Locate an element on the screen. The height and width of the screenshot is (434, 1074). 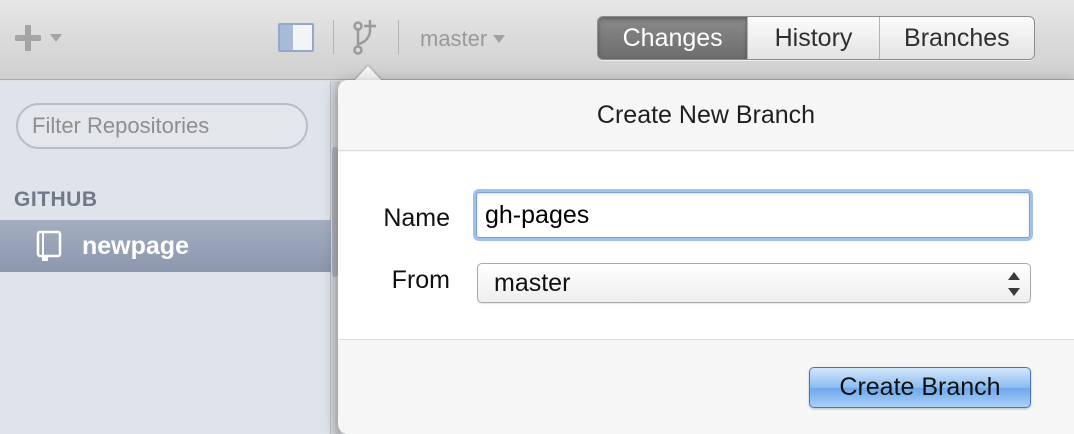
view-segmented-control: Changes History Branches is located at coordinates (816, 38).